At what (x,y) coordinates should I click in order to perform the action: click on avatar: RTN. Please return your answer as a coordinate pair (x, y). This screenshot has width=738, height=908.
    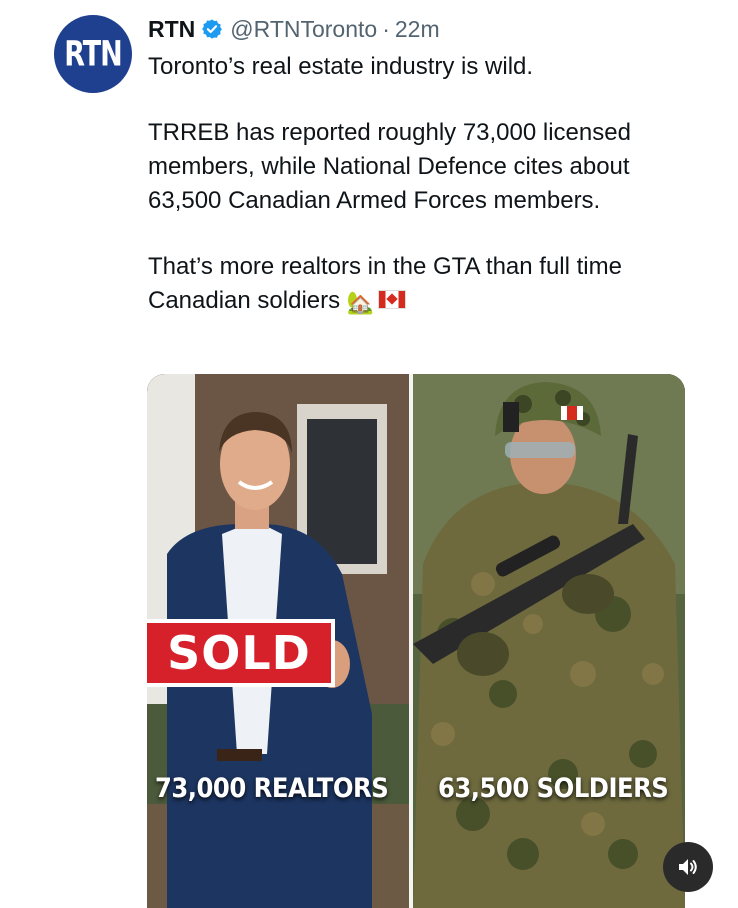
    Looking at the image, I should click on (93, 54).